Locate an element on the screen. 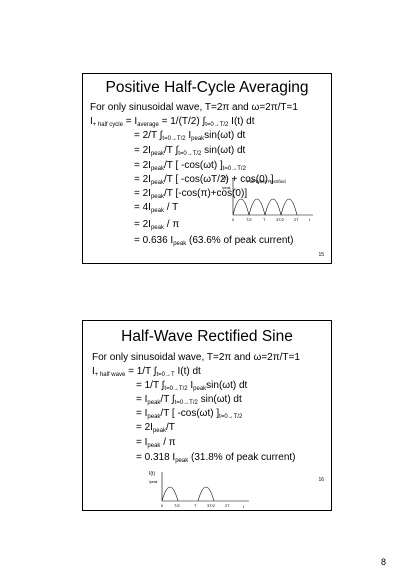 This screenshot has width=414, height=585. formula-text: = 4I is located at coordinates (142, 207).